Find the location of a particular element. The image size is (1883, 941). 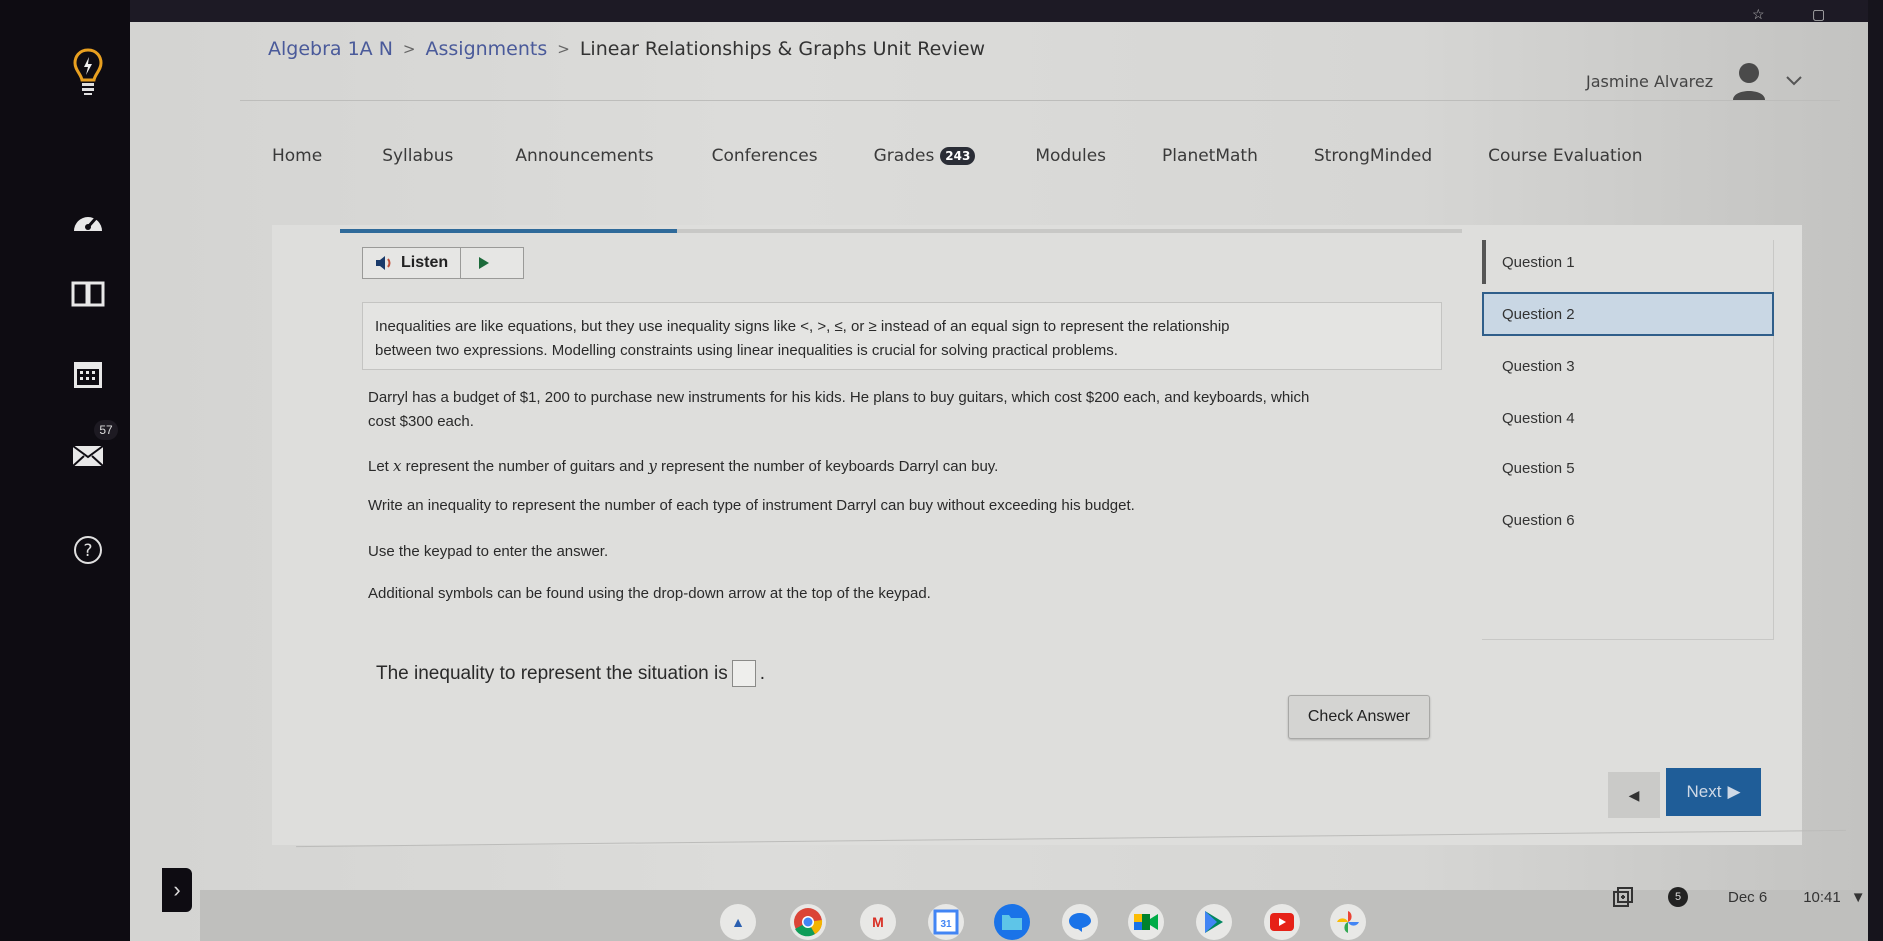

listen-button: Listen is located at coordinates (412, 263).